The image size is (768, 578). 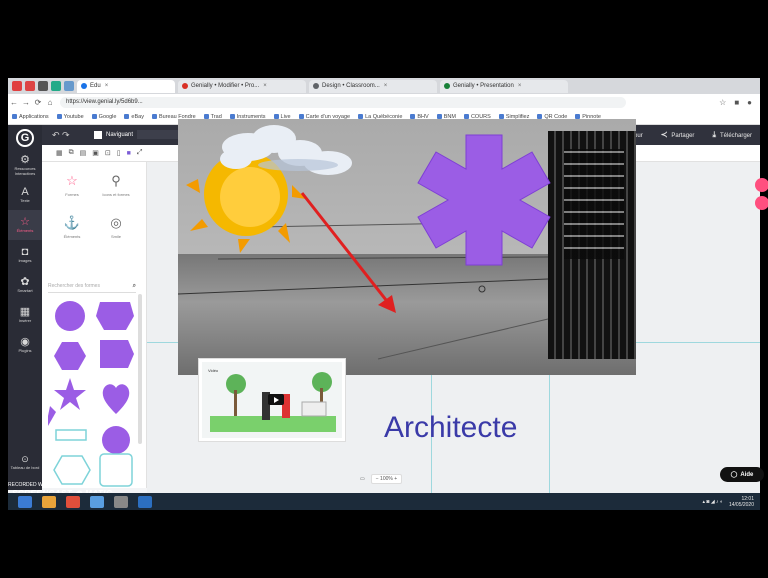 What do you see at coordinates (71, 153) in the screenshot?
I see `layers-icon: ⧉` at bounding box center [71, 153].